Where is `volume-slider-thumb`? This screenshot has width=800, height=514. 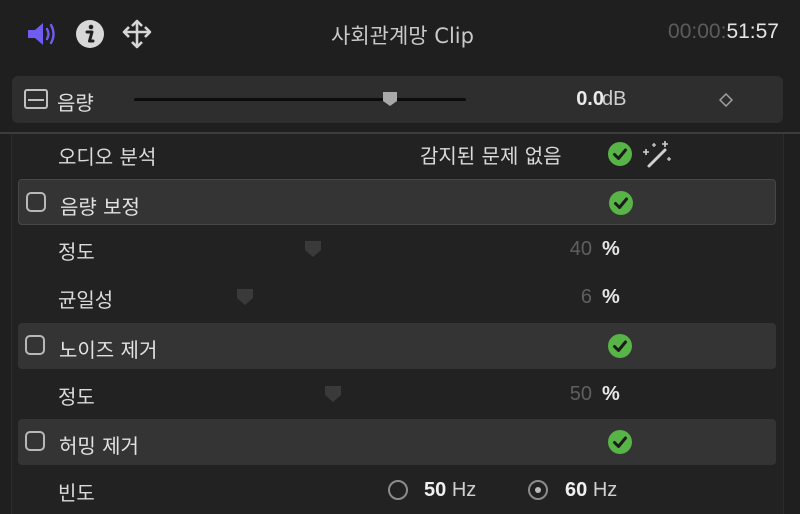
volume-slider-thumb is located at coordinates (390, 99).